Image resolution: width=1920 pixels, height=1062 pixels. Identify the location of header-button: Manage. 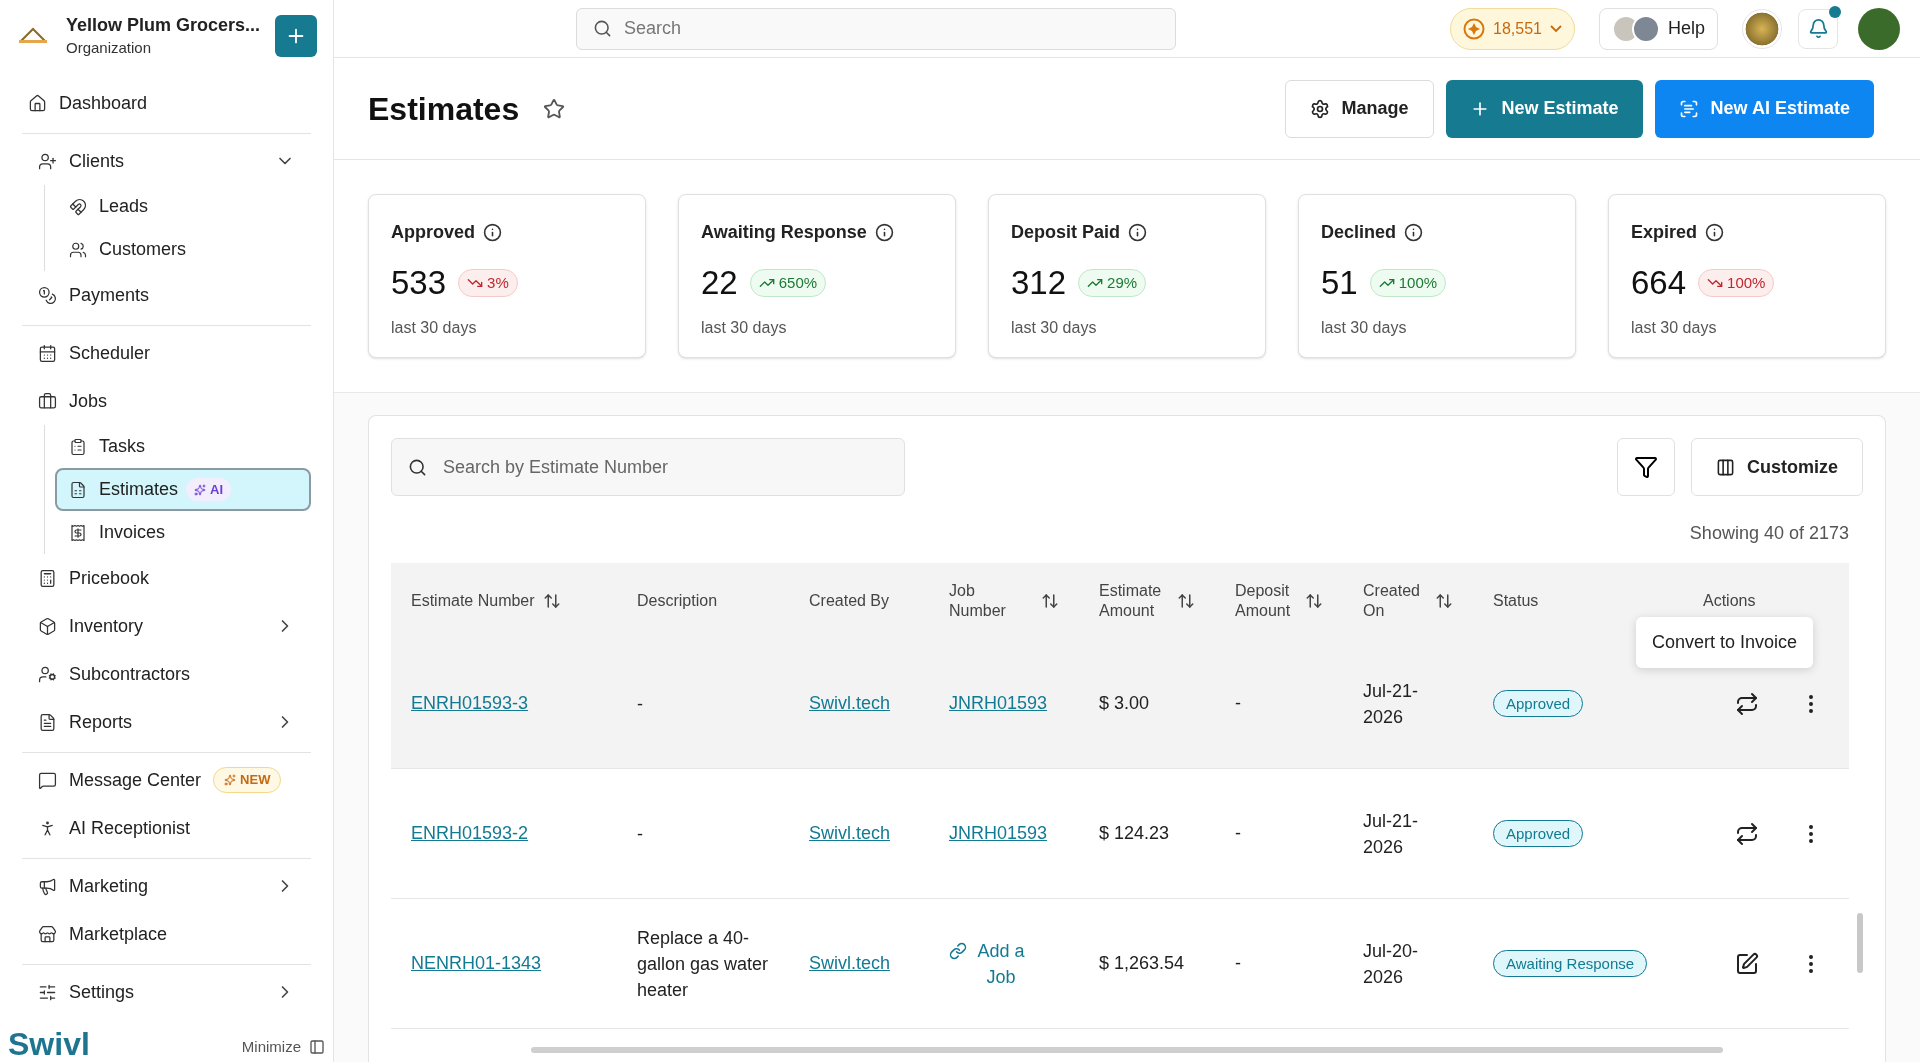
(1359, 108).